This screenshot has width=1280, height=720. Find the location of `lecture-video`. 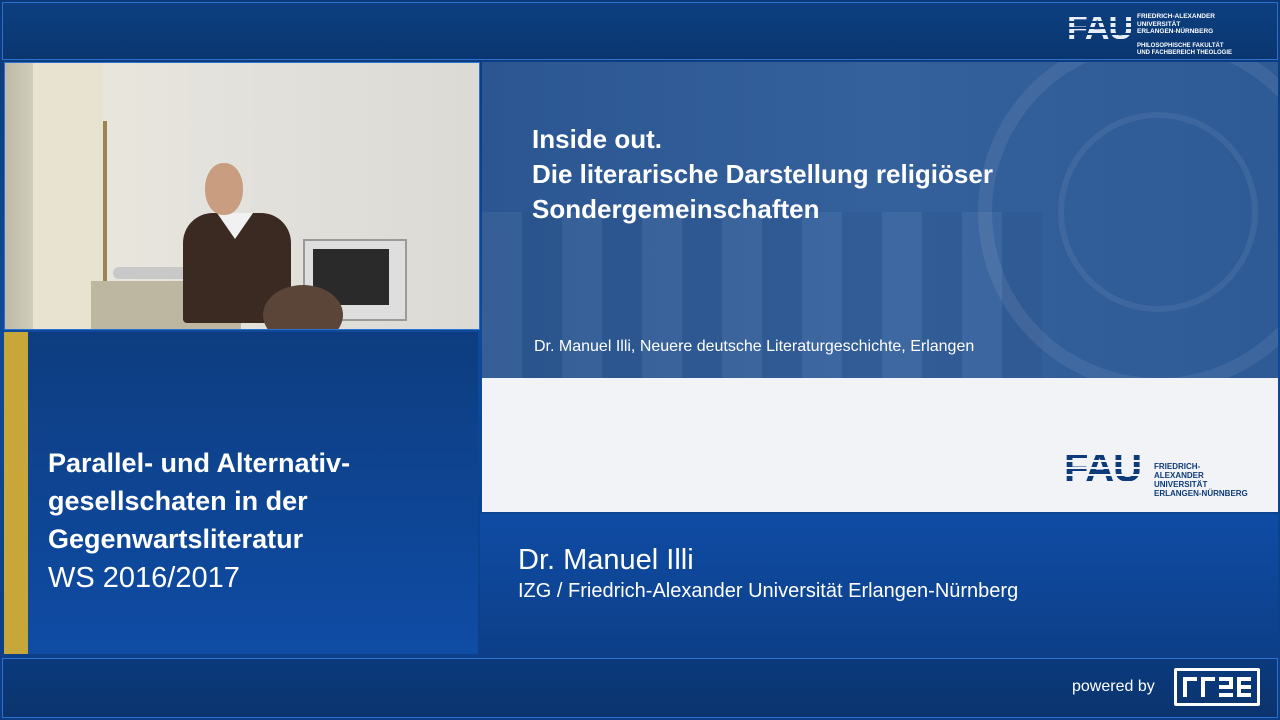

lecture-video is located at coordinates (242, 196).